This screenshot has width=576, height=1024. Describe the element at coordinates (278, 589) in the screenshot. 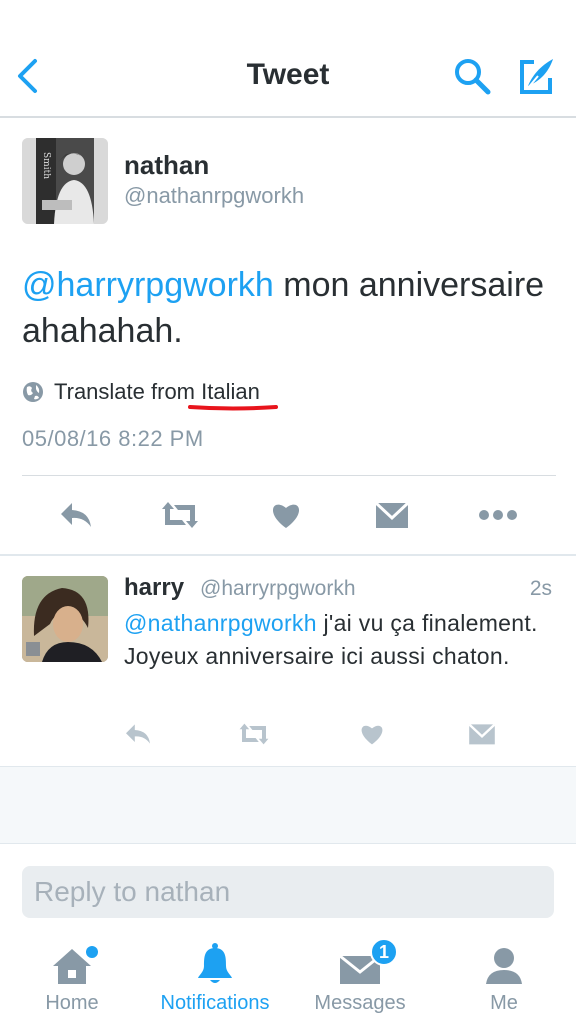

I see `reply-author-handle: @harryrpgworkh` at that location.